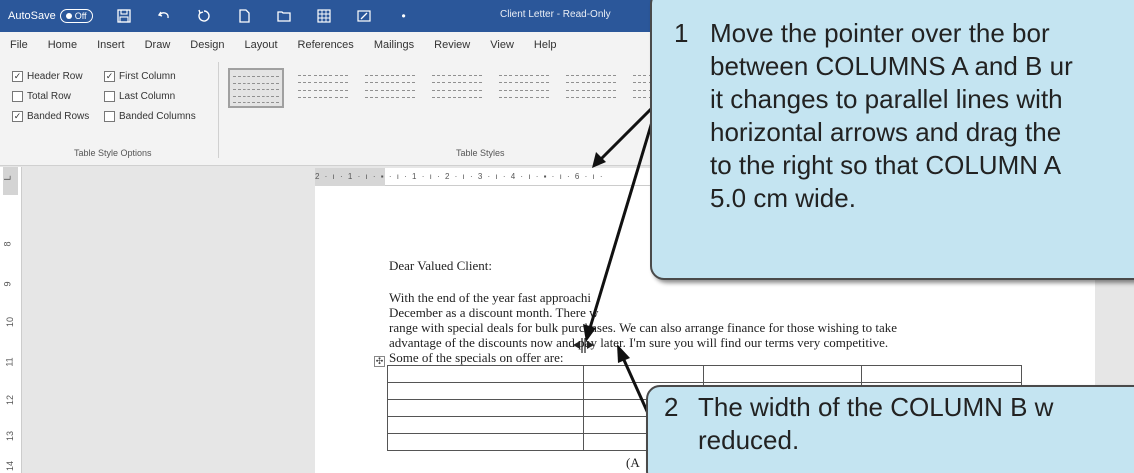 The image size is (1134, 473). I want to click on instruction-callout-2: 2 The width of the COLUMN B w reduced., so click(890, 429).